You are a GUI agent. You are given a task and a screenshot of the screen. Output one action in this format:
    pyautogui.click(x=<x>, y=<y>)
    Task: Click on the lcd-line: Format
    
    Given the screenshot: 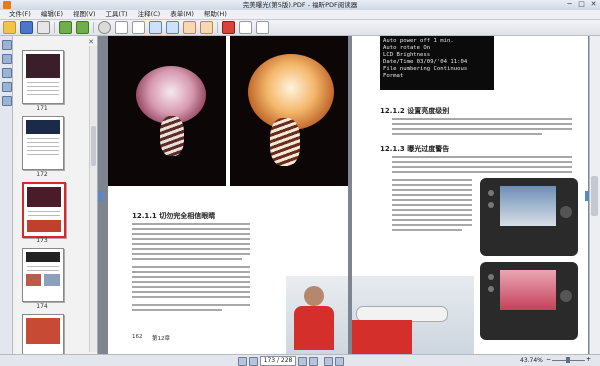 What is the action you would take?
    pyautogui.click(x=393, y=76)
    